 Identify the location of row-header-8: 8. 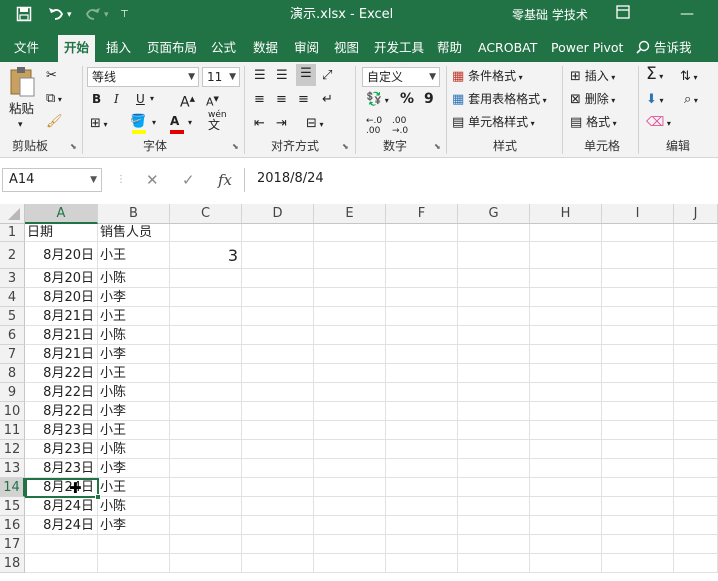
(12, 373).